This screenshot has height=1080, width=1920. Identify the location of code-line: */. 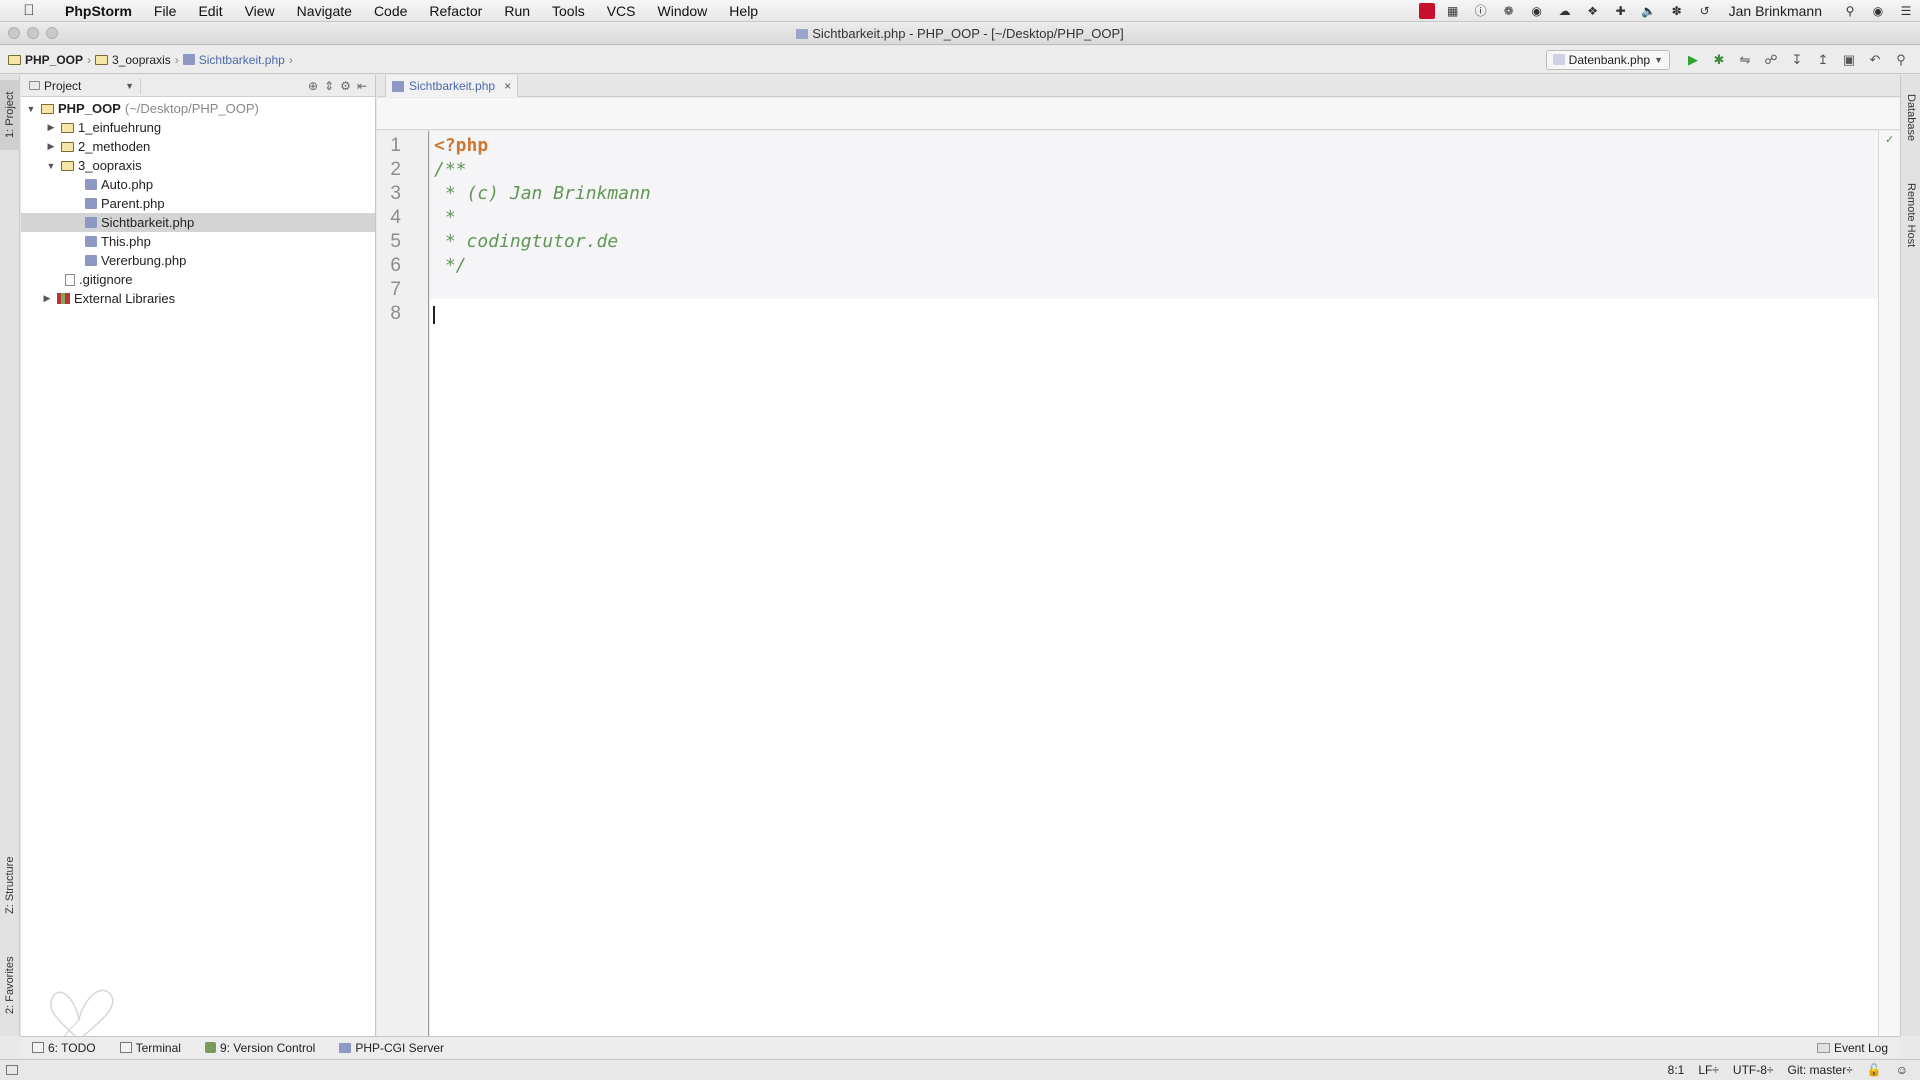
(450, 265).